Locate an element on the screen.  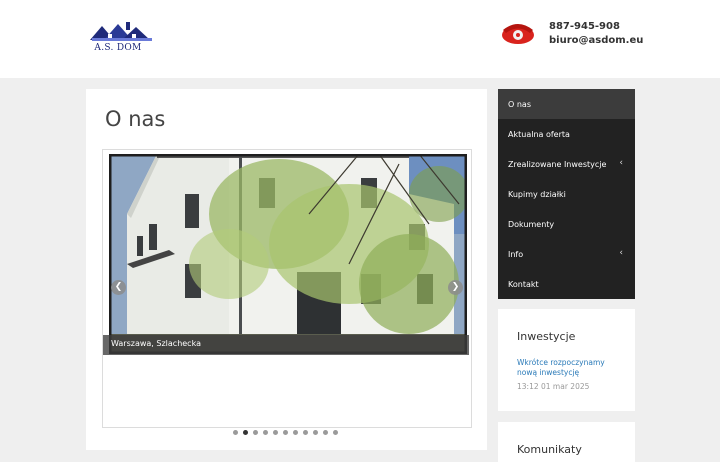
logo: A.S. DOM is located at coordinates (124, 38).